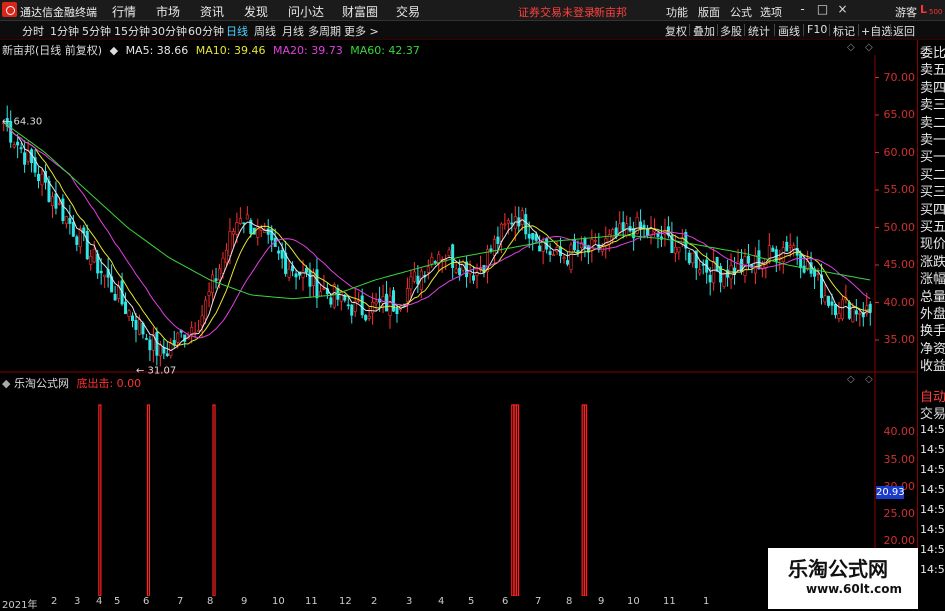  I want to click on tool-back: 返回, so click(904, 31).